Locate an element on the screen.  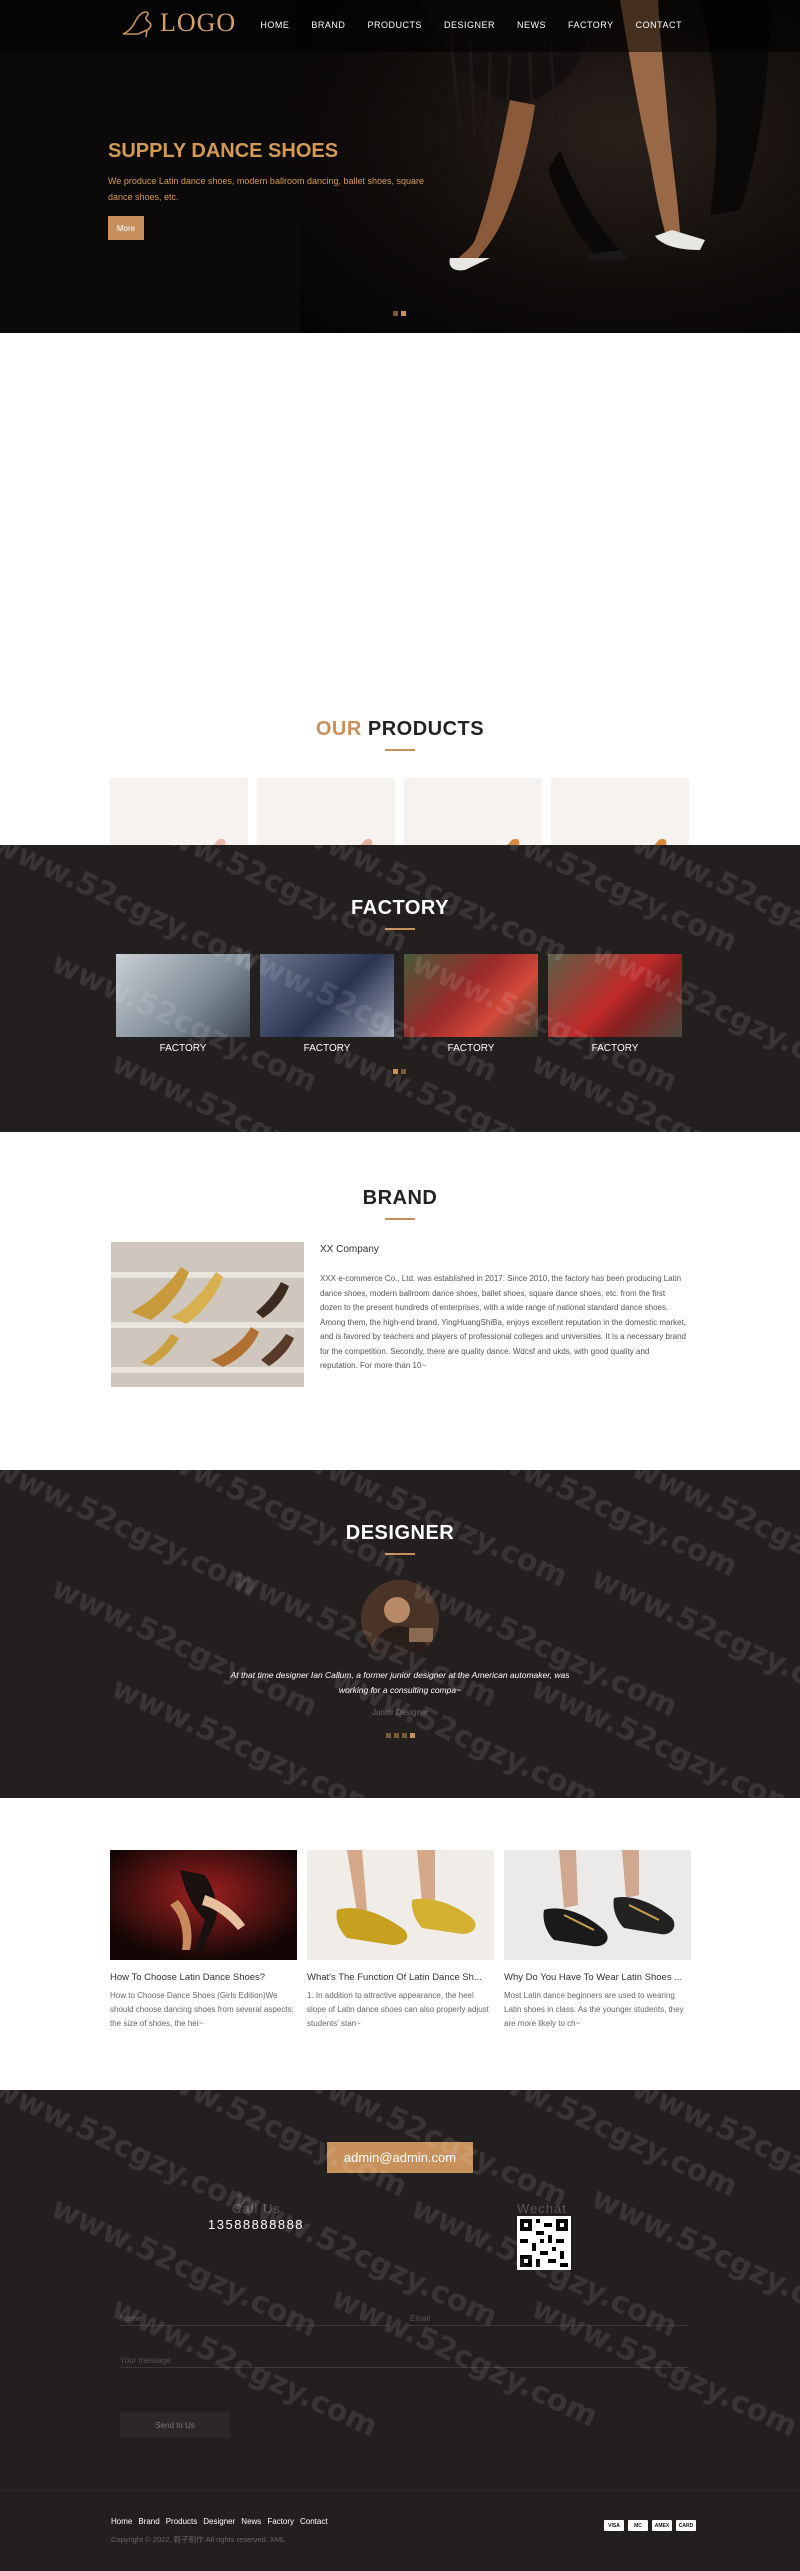
phone-number: 13588888888 is located at coordinates (256, 2224).